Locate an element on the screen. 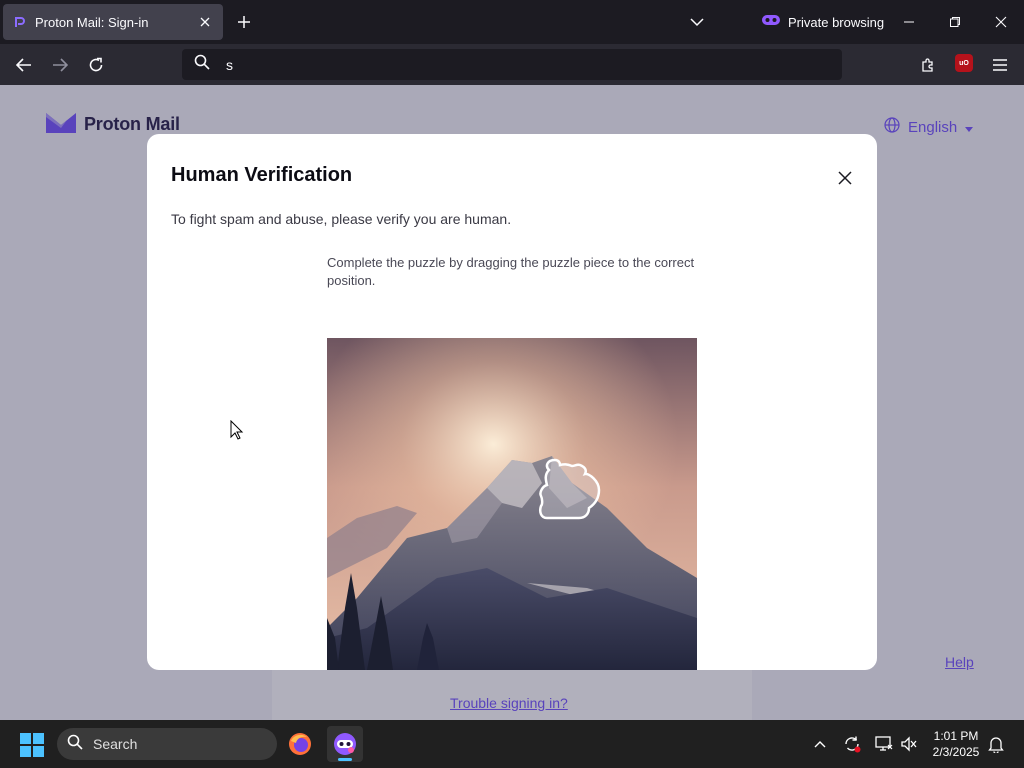  show-hidden-icons-icon is located at coordinates (820, 744).